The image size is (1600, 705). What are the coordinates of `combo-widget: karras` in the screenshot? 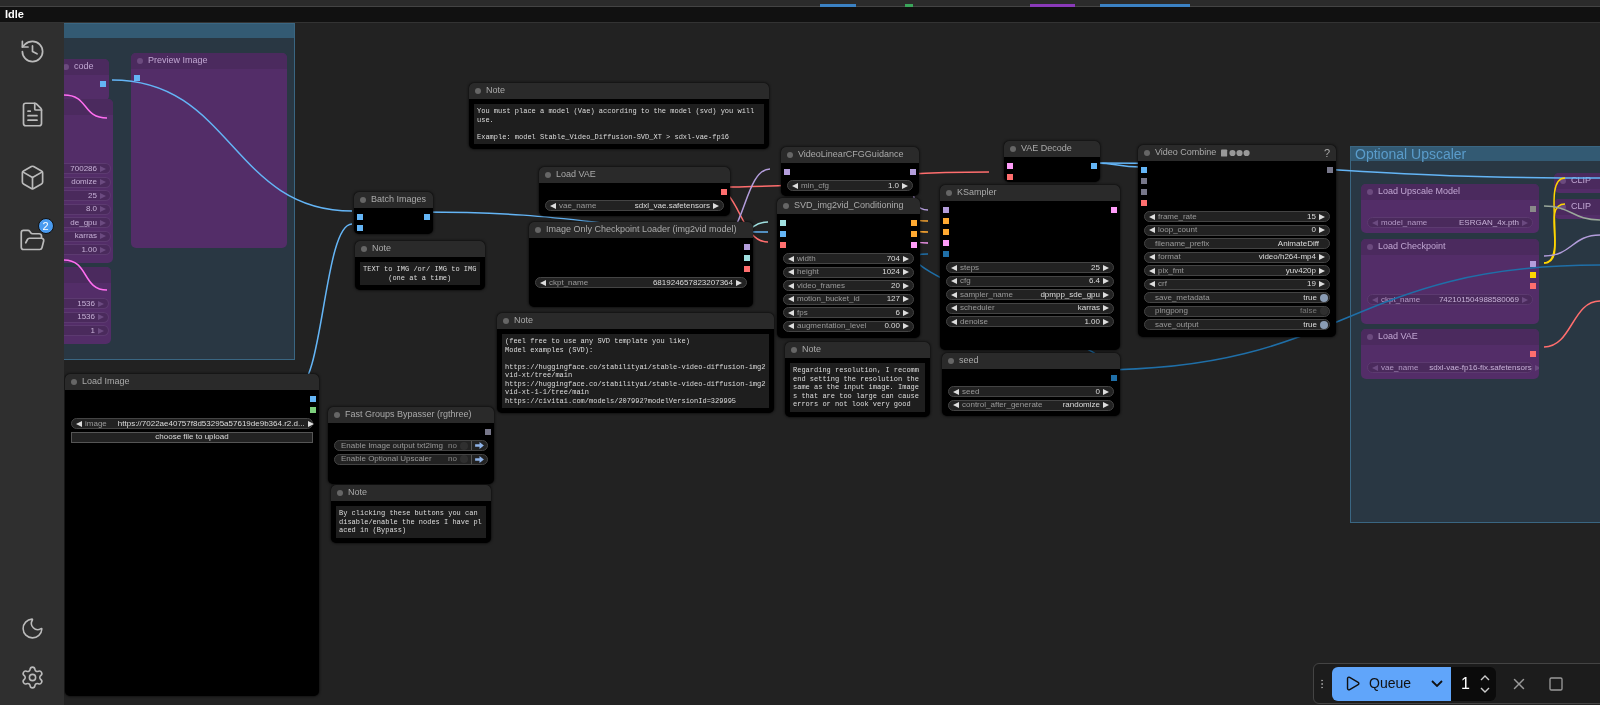 It's located at (87, 236).